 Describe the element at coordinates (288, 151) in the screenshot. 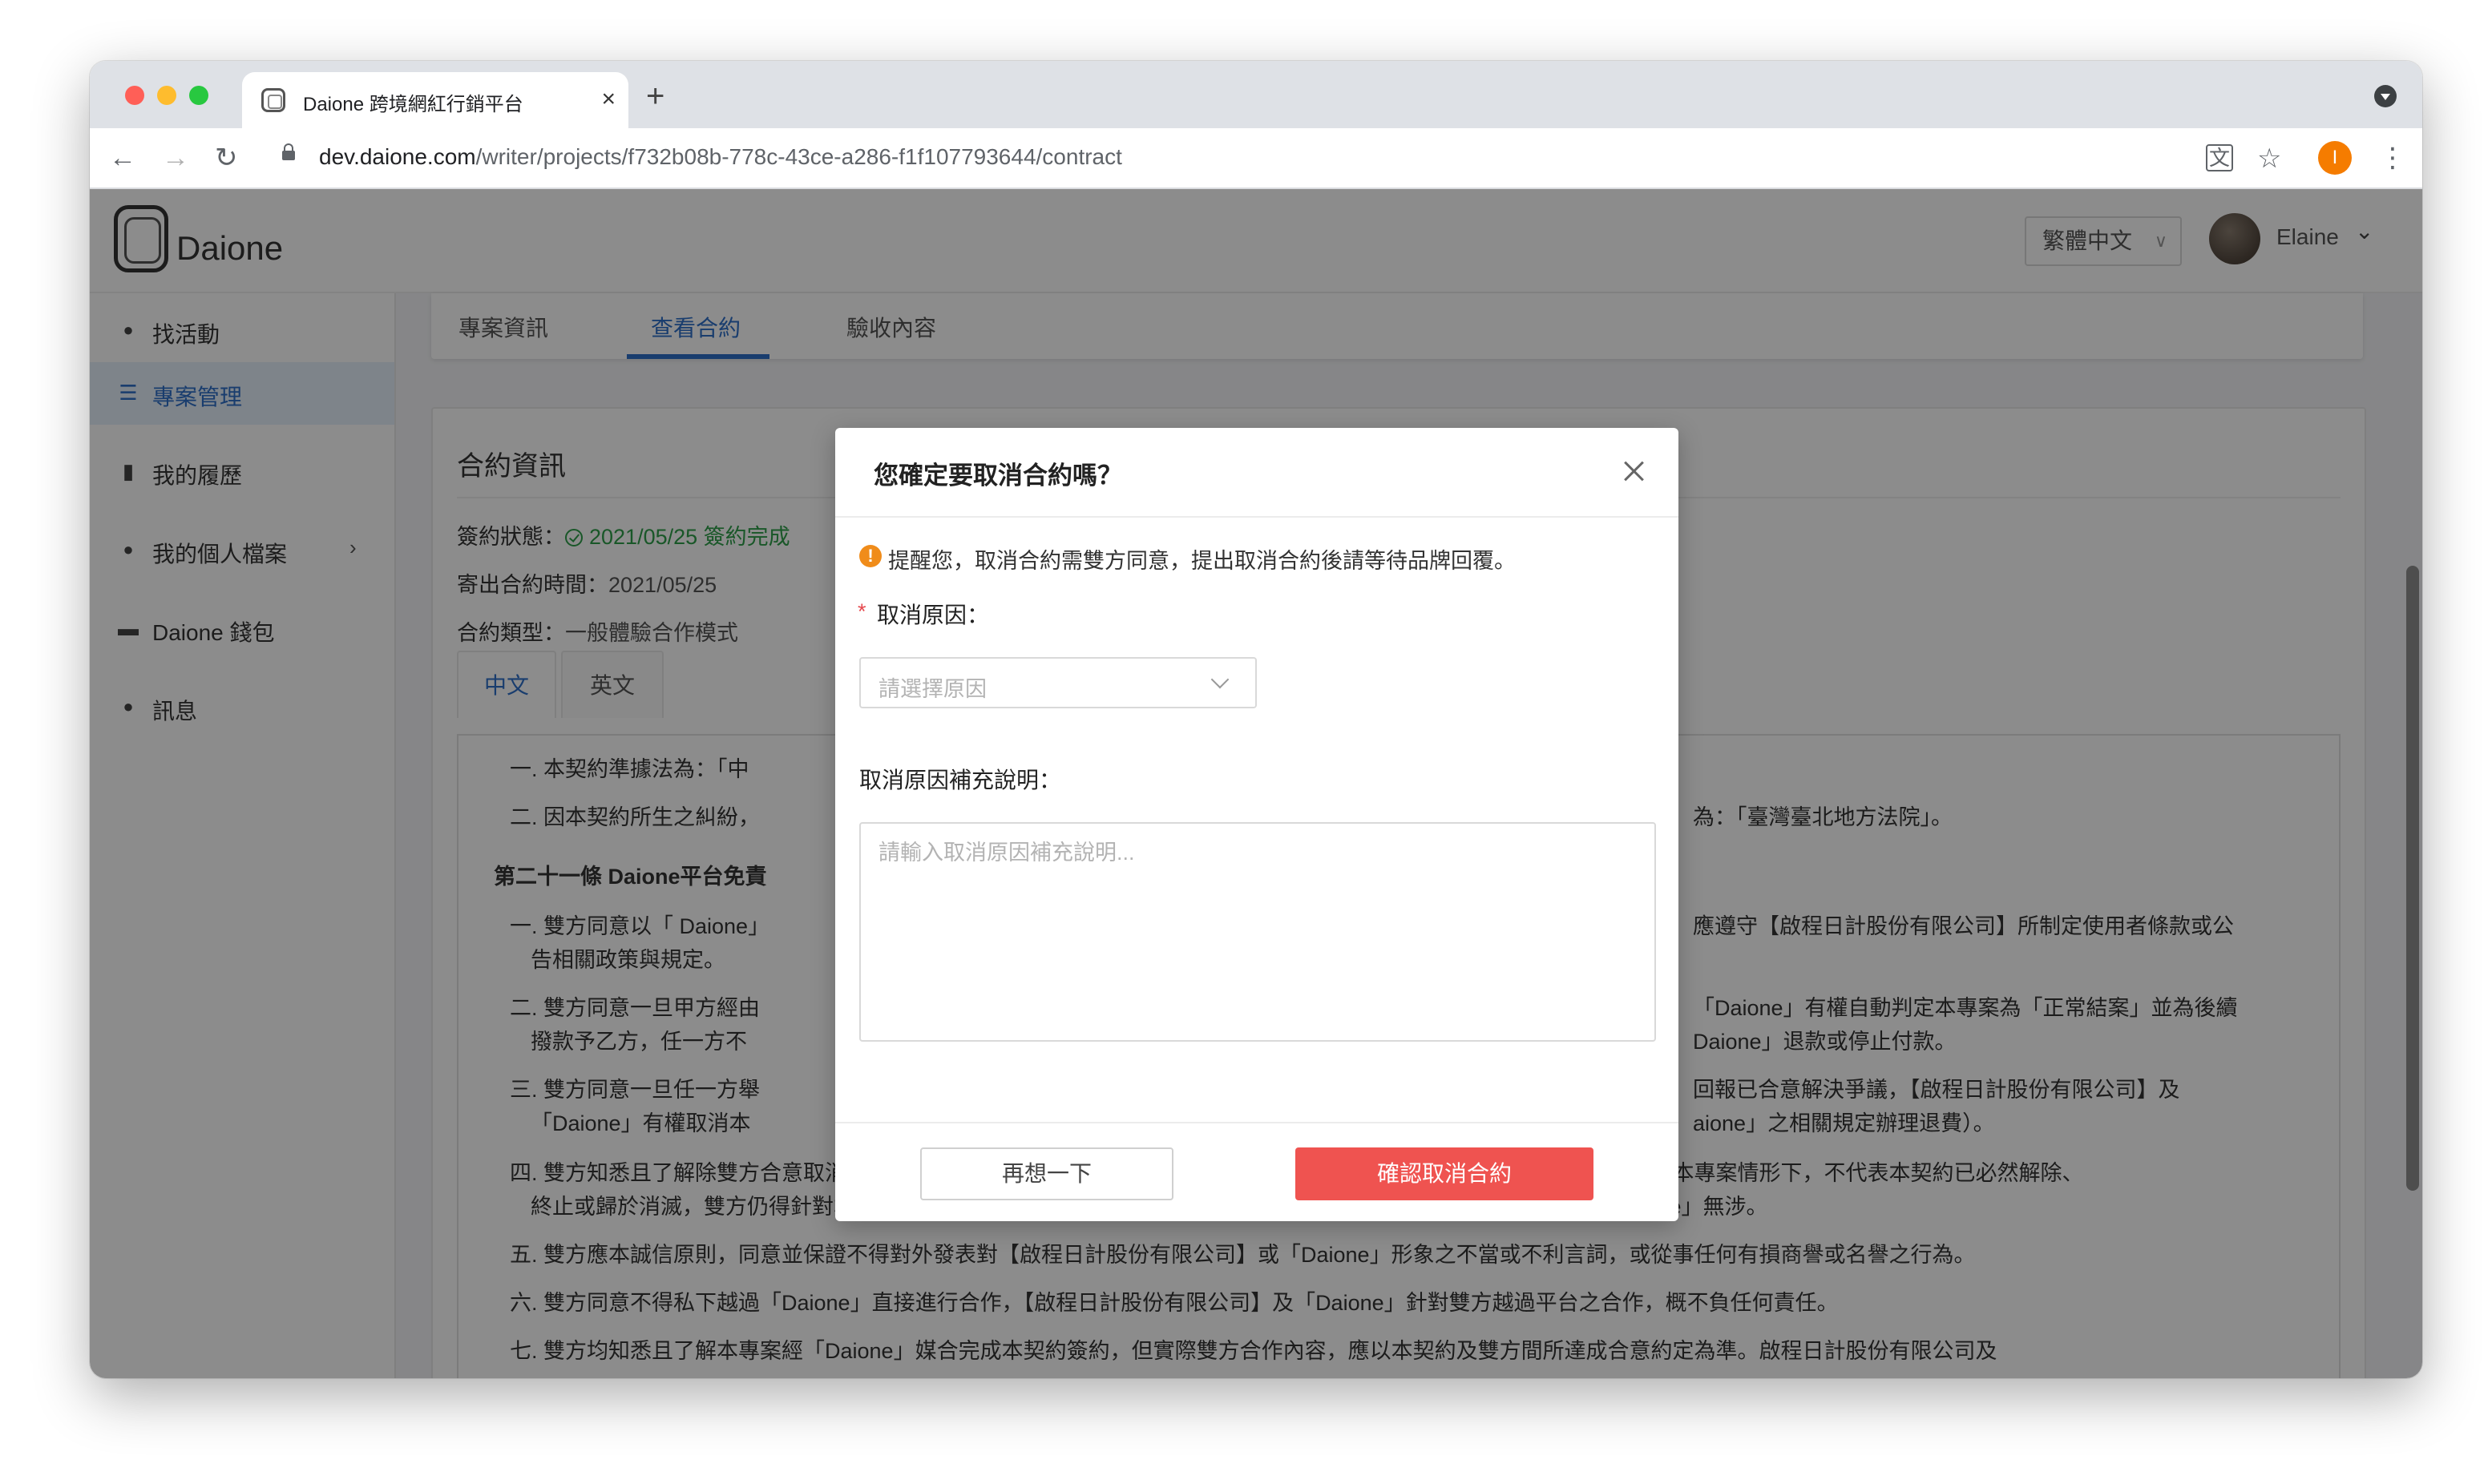

I see `lock-icon` at that location.